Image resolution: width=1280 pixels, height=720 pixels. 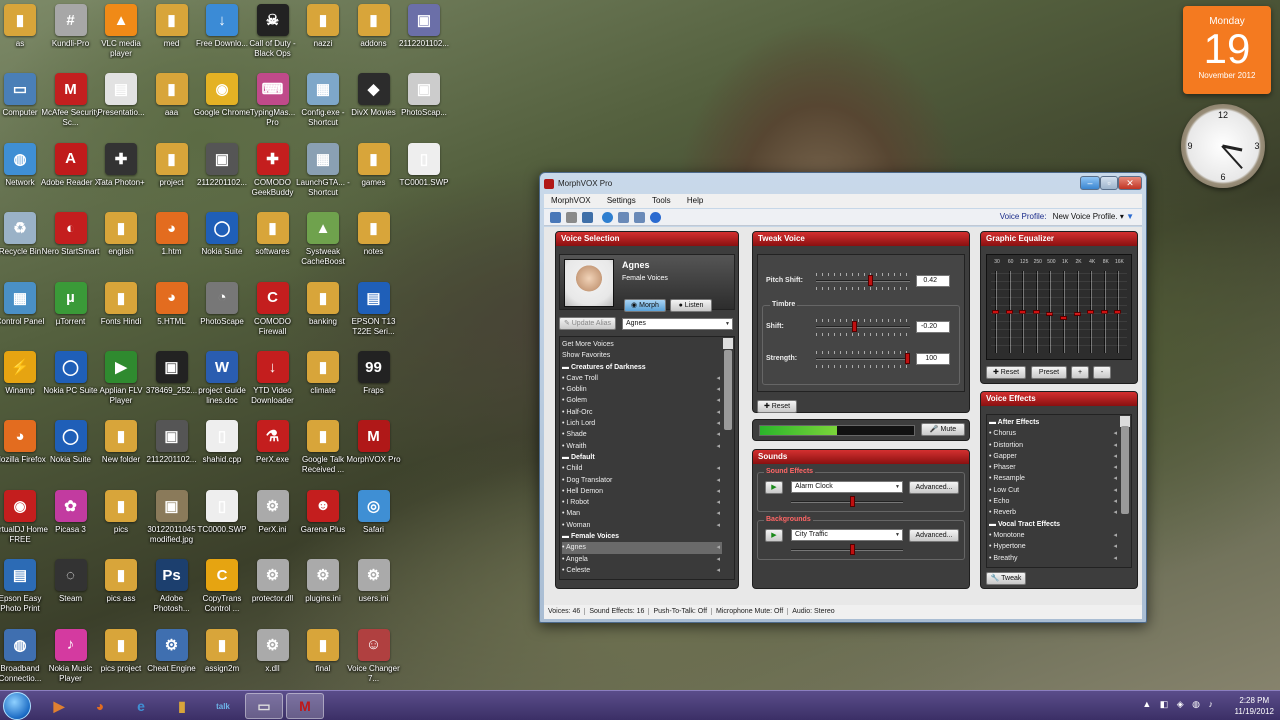 I want to click on desktop-icon: ⚙ users.ini, so click(x=374, y=591).